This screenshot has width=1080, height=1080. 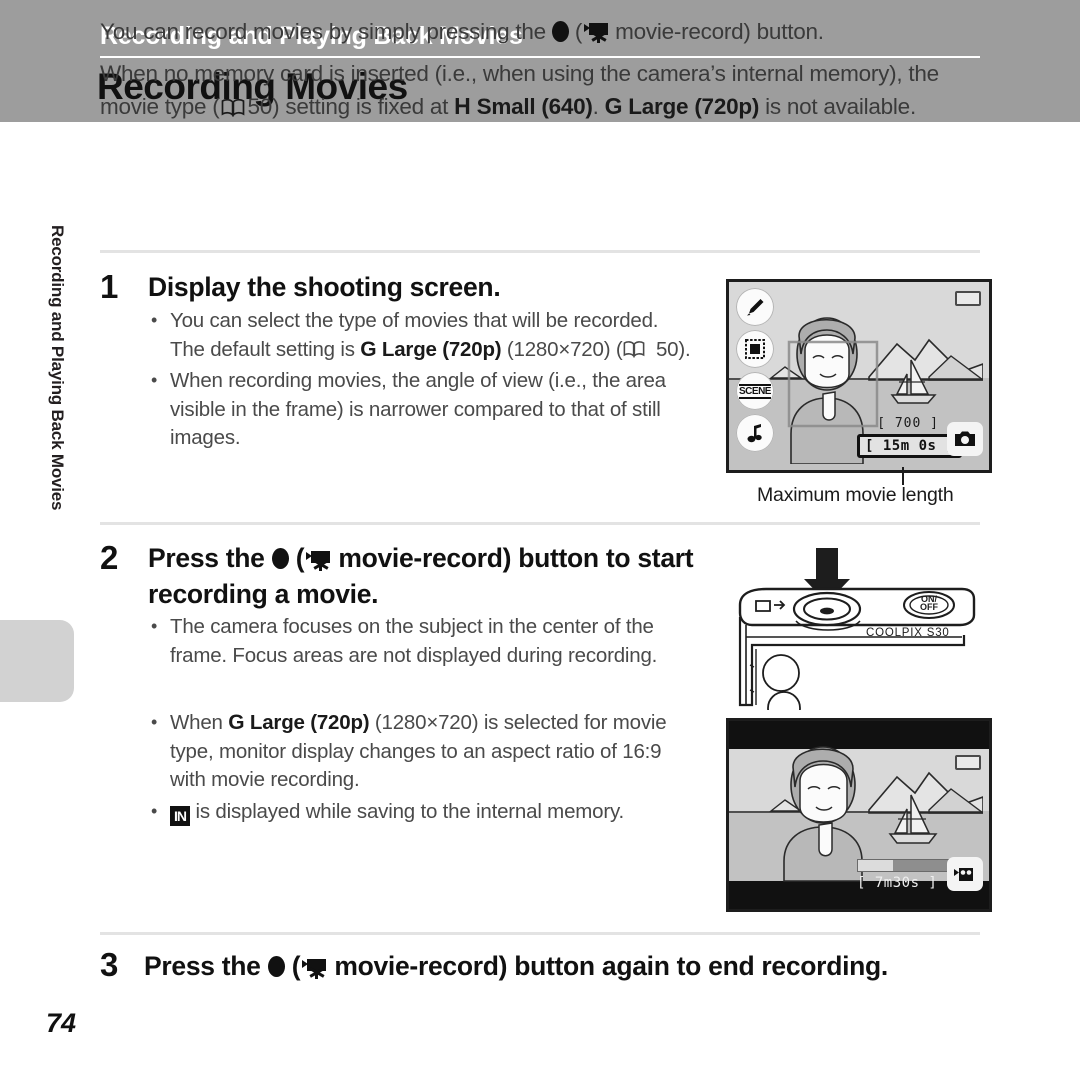 What do you see at coordinates (534, 106) in the screenshot?
I see `small-size-label: Small (640)` at bounding box center [534, 106].